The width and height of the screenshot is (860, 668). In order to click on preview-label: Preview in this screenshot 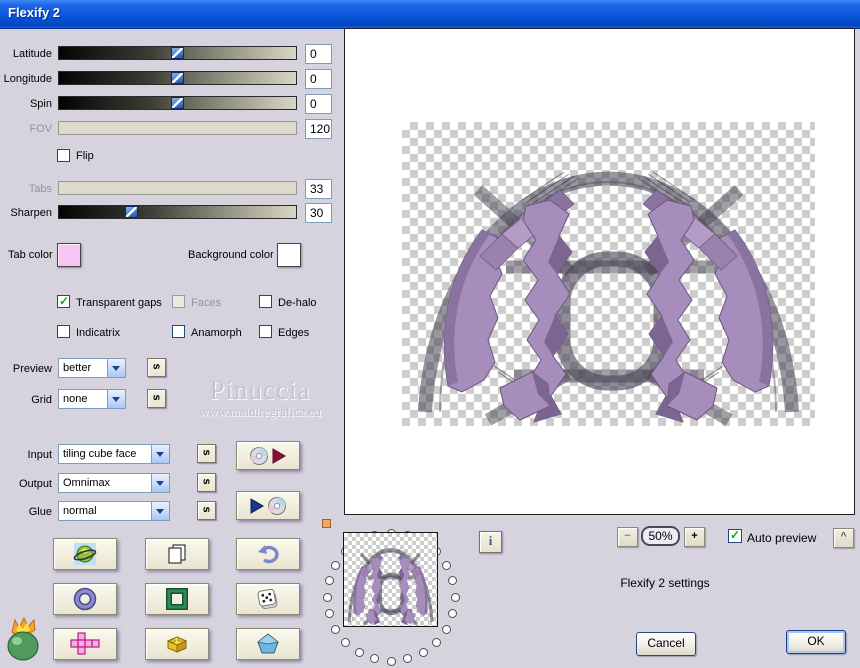, I will do `click(32, 369)`.